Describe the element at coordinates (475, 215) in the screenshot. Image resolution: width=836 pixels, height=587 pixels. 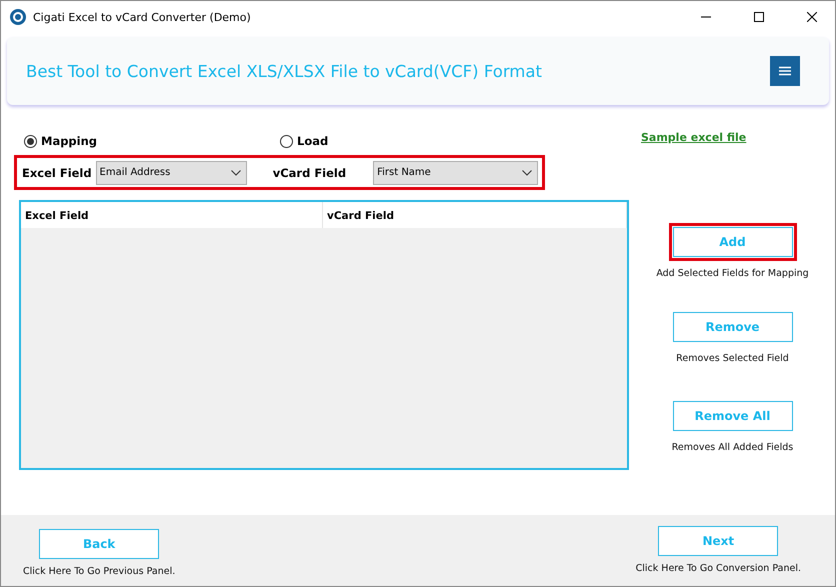
I see `column-header: vCard Field` at that location.